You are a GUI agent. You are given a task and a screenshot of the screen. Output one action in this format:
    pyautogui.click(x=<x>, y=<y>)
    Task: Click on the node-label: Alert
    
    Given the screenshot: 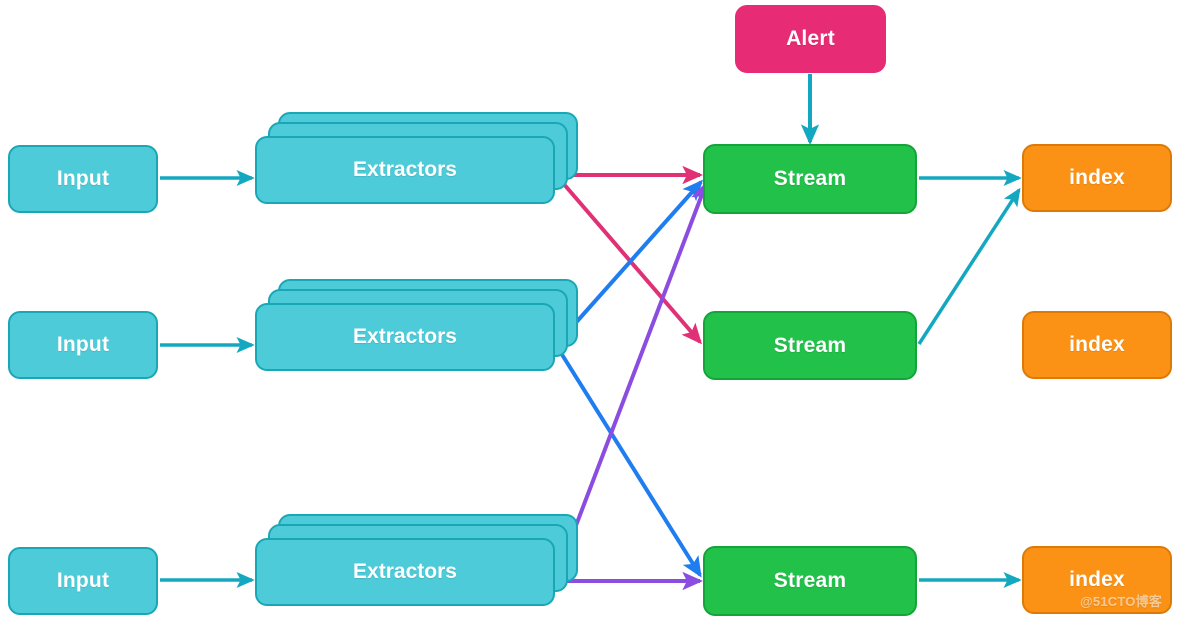 What is the action you would take?
    pyautogui.click(x=810, y=38)
    